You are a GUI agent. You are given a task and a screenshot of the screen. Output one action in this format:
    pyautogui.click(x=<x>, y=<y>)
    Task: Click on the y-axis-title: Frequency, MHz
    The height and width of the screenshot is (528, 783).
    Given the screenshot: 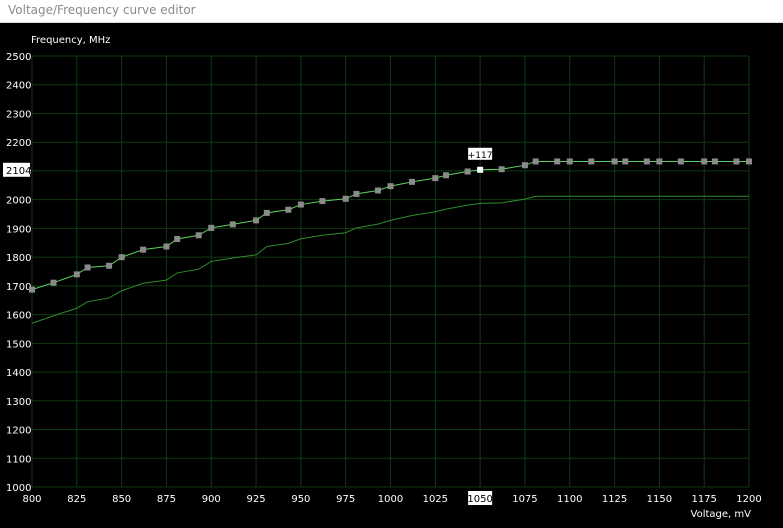 What is the action you would take?
    pyautogui.click(x=70, y=40)
    